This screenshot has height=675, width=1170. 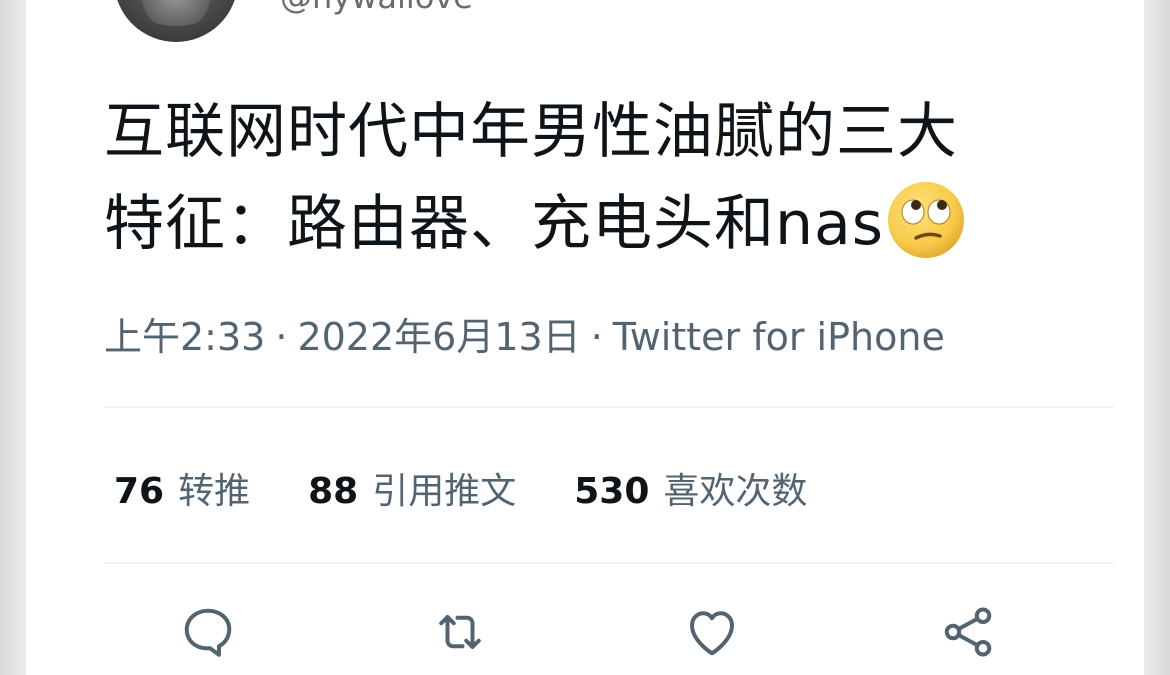 I want to click on user-handle: @nywallove, so click(x=376, y=8).